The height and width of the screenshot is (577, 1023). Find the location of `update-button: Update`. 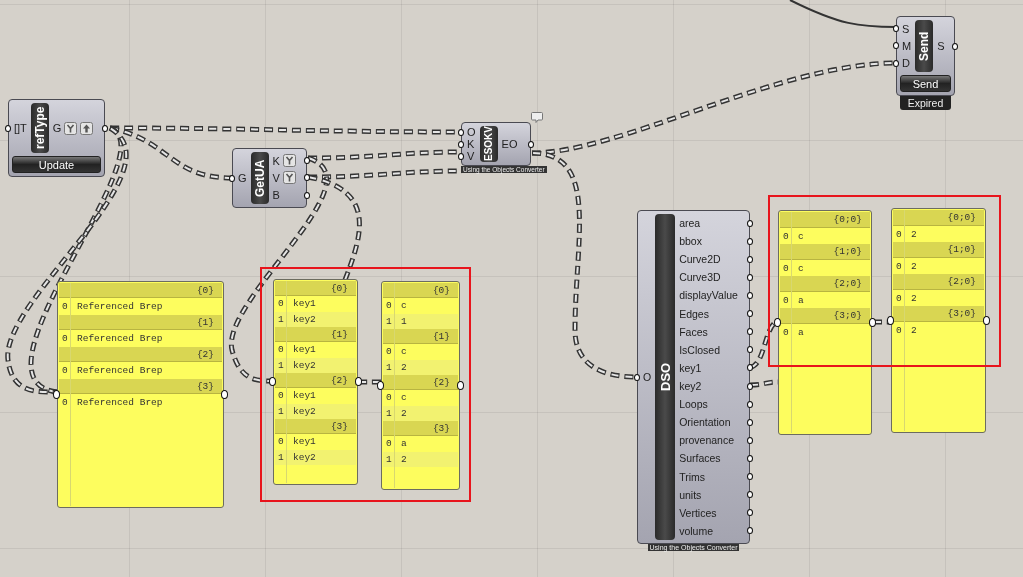

update-button: Update is located at coordinates (56, 164).